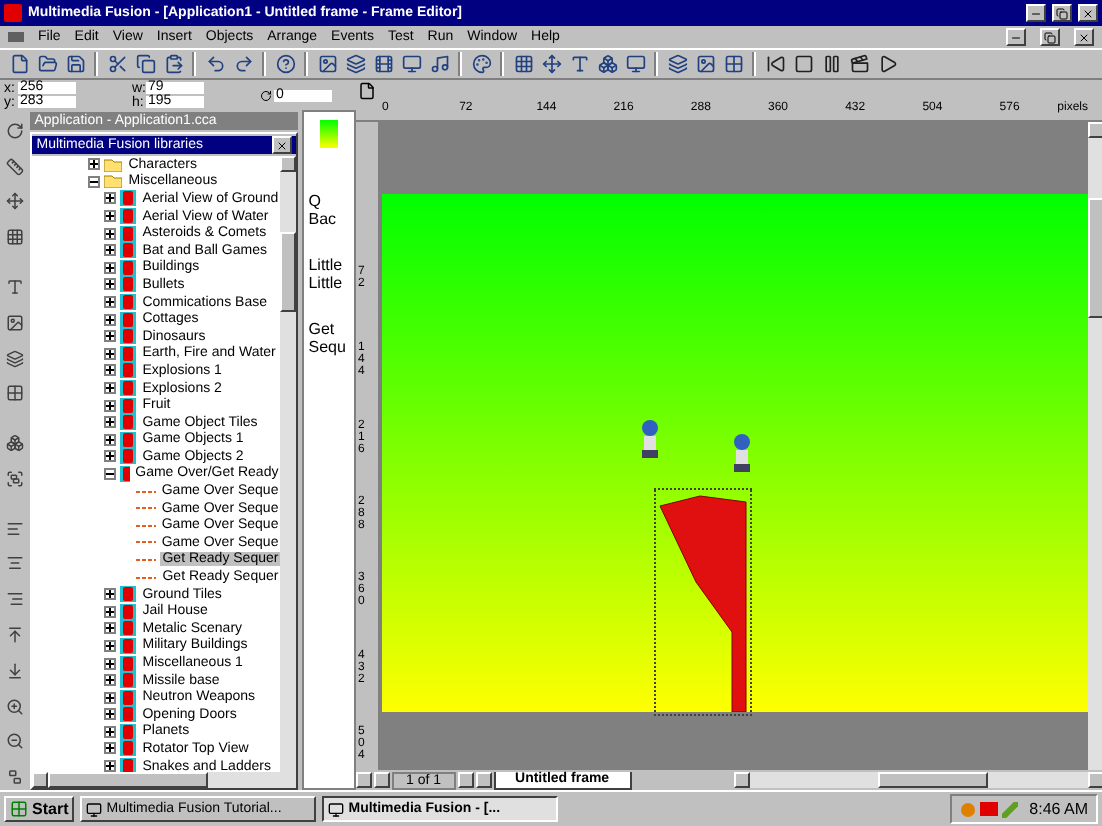 The width and height of the screenshot is (1102, 826). What do you see at coordinates (1058, 809) in the screenshot?
I see `clock: 8:46 AM` at bounding box center [1058, 809].